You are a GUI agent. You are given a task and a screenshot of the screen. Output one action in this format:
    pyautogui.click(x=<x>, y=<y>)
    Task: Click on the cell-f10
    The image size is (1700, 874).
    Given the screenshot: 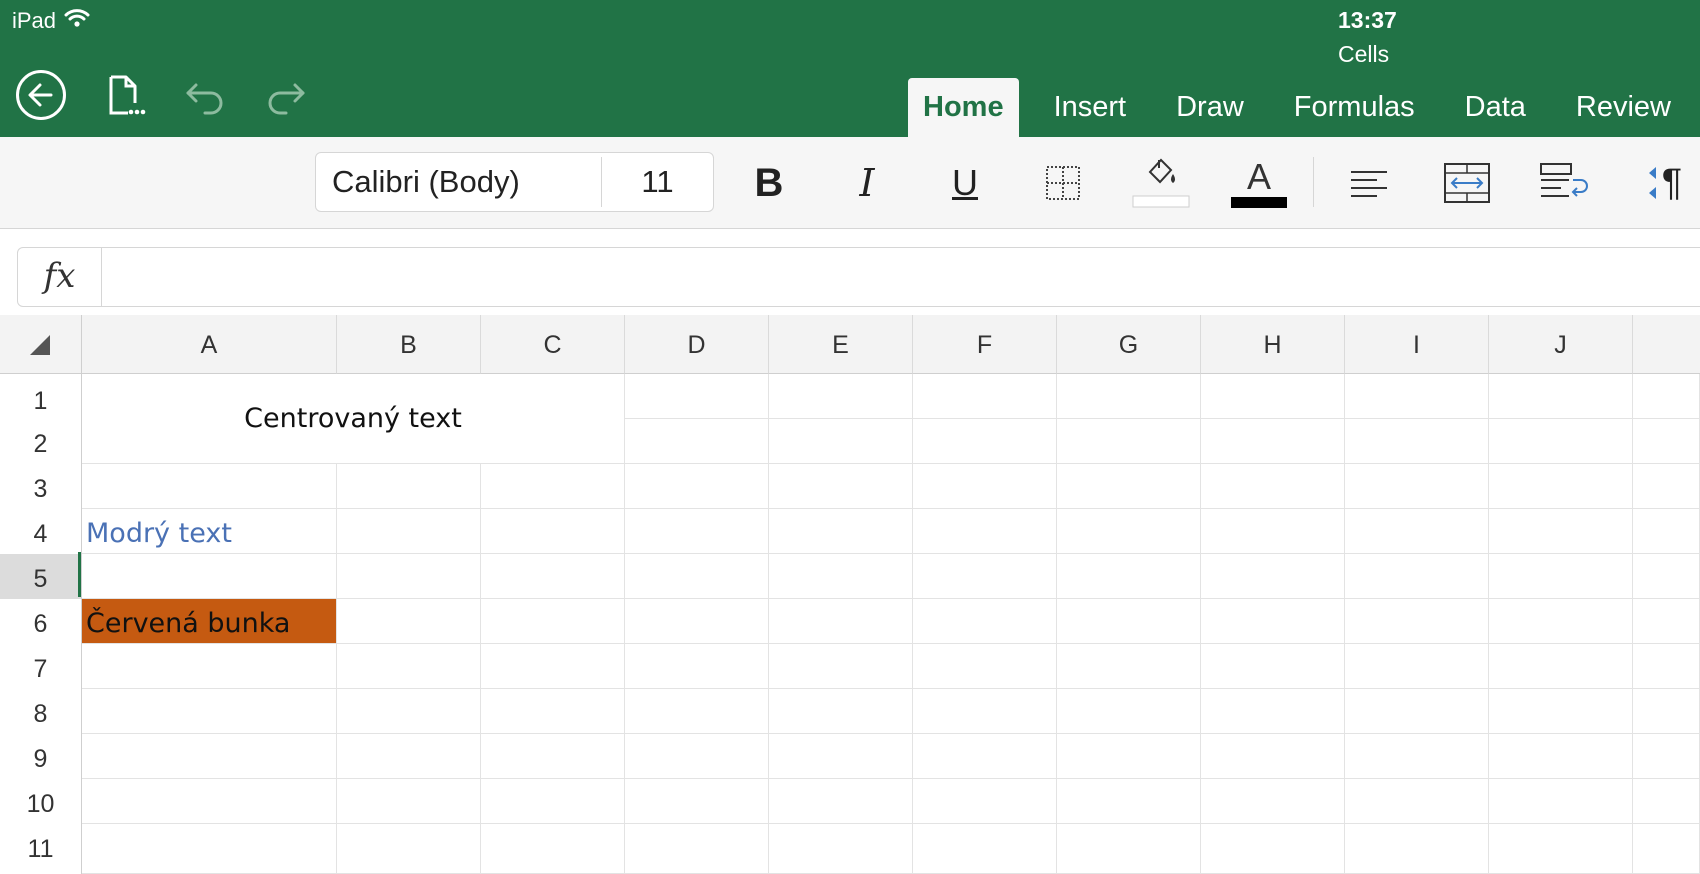 What is the action you would take?
    pyautogui.click(x=985, y=801)
    